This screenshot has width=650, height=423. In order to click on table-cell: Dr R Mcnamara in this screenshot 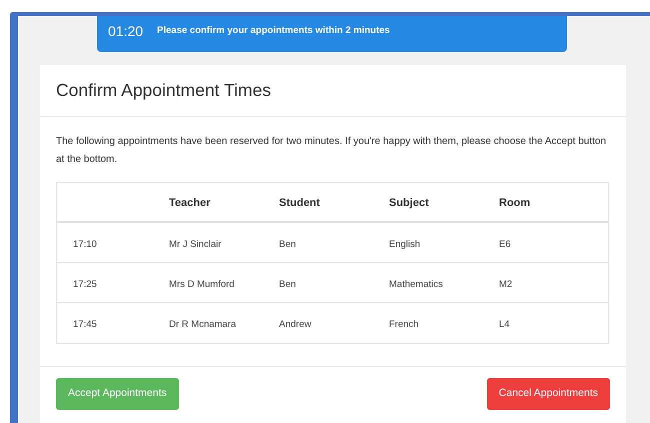, I will do `click(202, 324)`.